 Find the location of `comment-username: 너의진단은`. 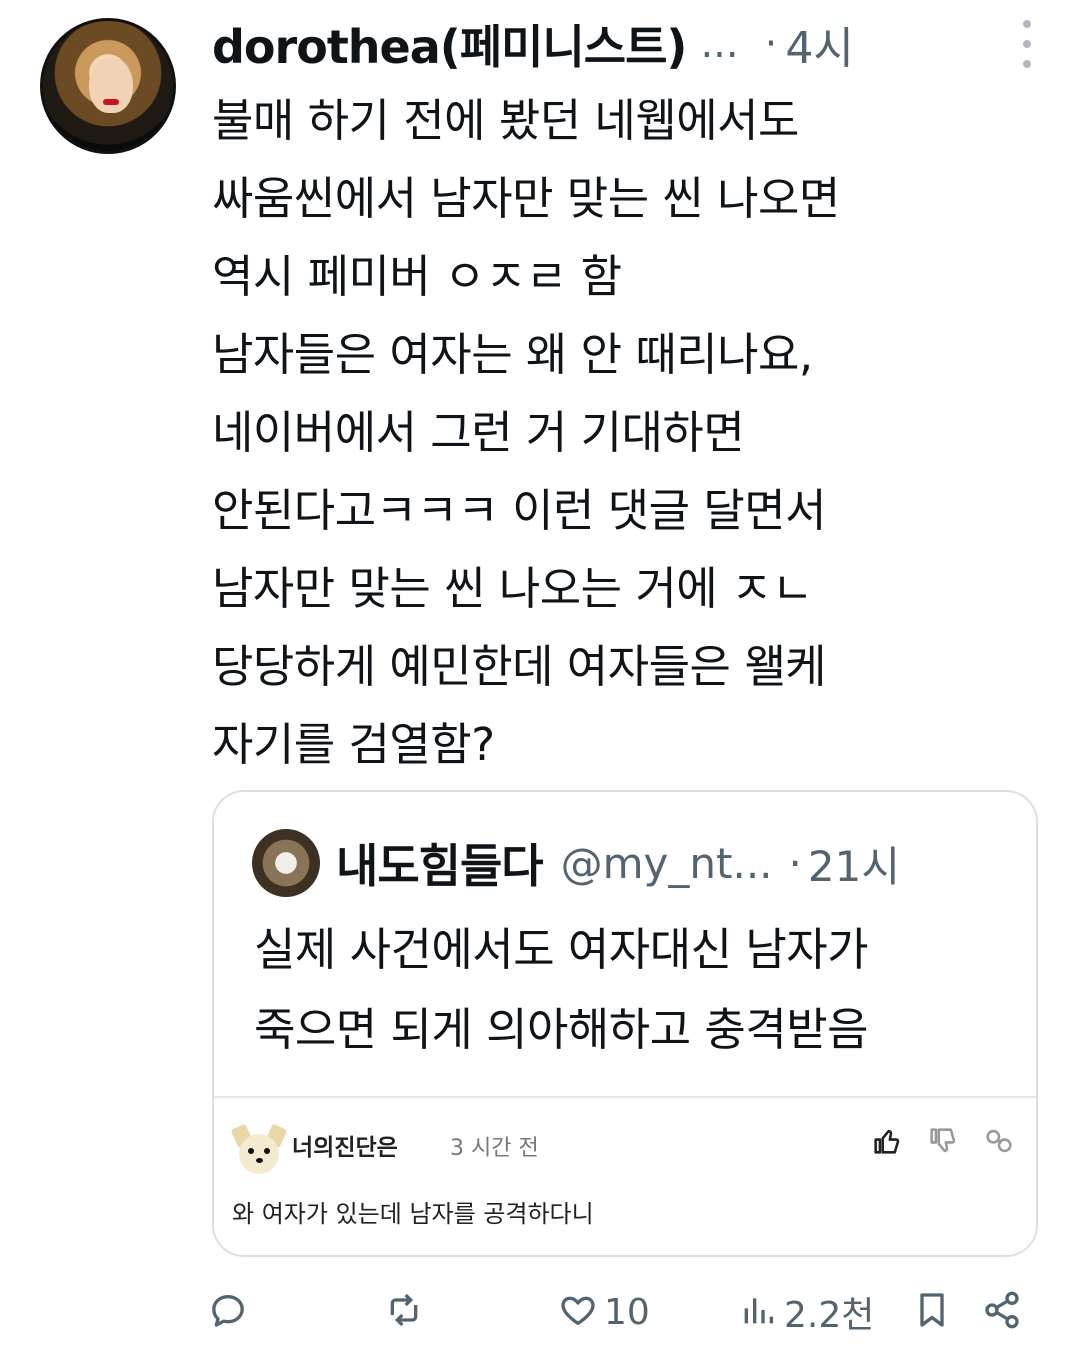

comment-username: 너의진단은 is located at coordinates (345, 1148).